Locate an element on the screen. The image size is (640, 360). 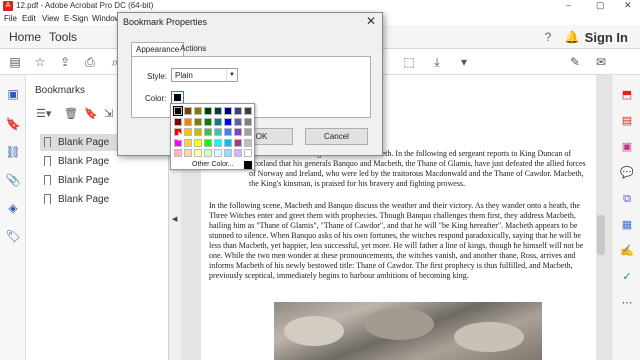
tab-actions: Actions is located at coordinates (193, 49).